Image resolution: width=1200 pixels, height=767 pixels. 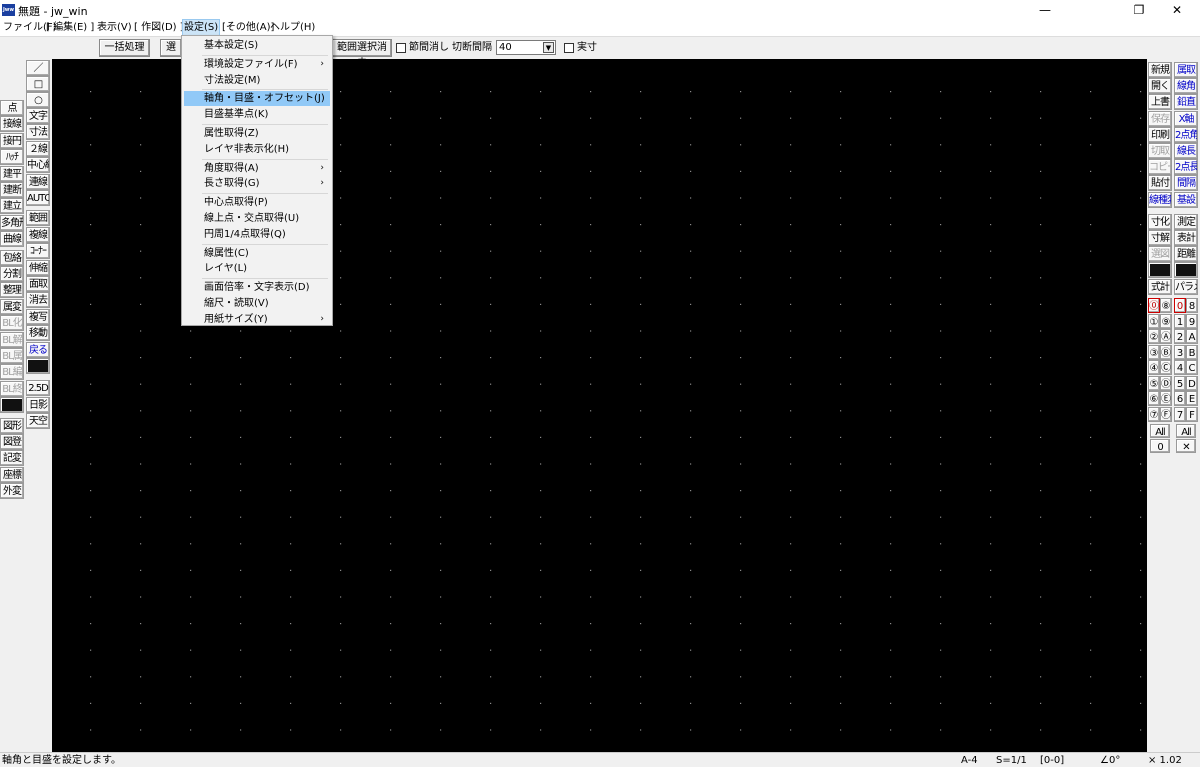 What do you see at coordinates (1154, 383) in the screenshot?
I see `layer-group-button: ⑤` at bounding box center [1154, 383].